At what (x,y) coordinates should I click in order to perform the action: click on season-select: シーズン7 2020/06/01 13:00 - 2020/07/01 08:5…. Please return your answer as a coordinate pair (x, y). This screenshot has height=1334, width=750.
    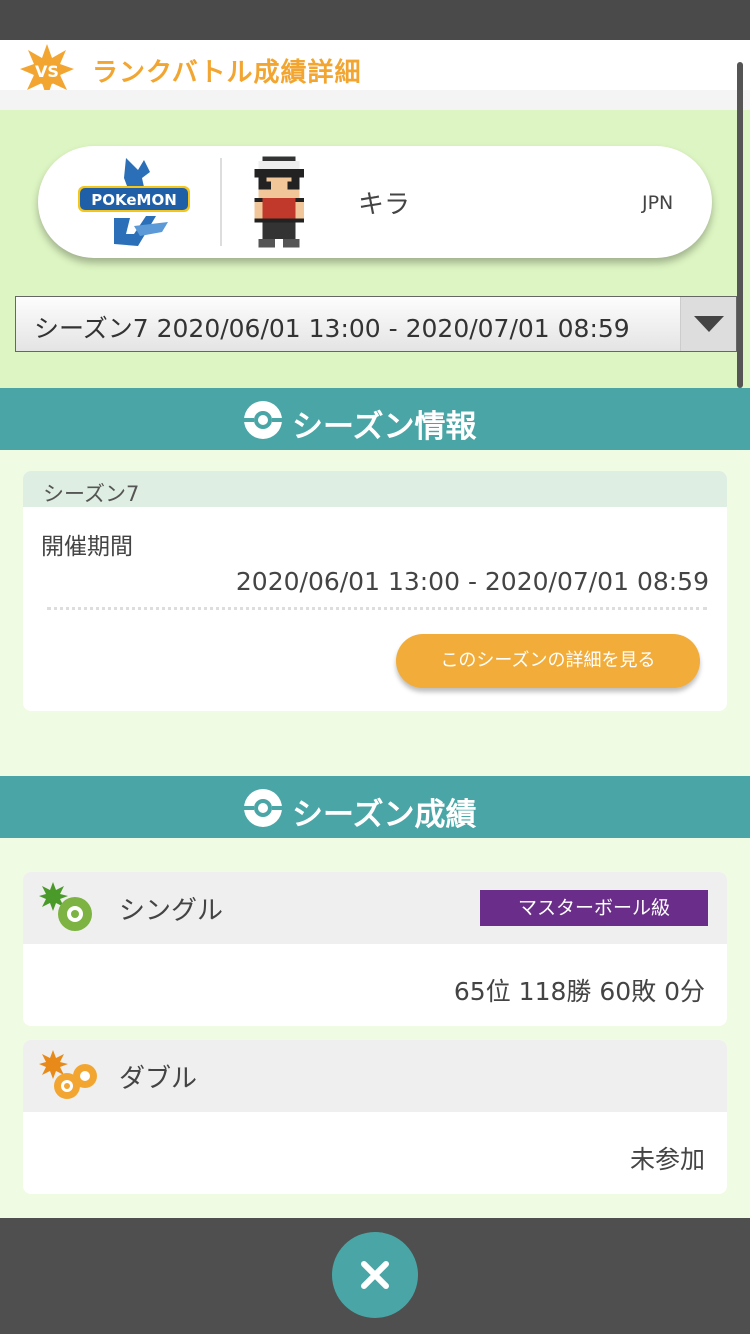
    Looking at the image, I should click on (376, 324).